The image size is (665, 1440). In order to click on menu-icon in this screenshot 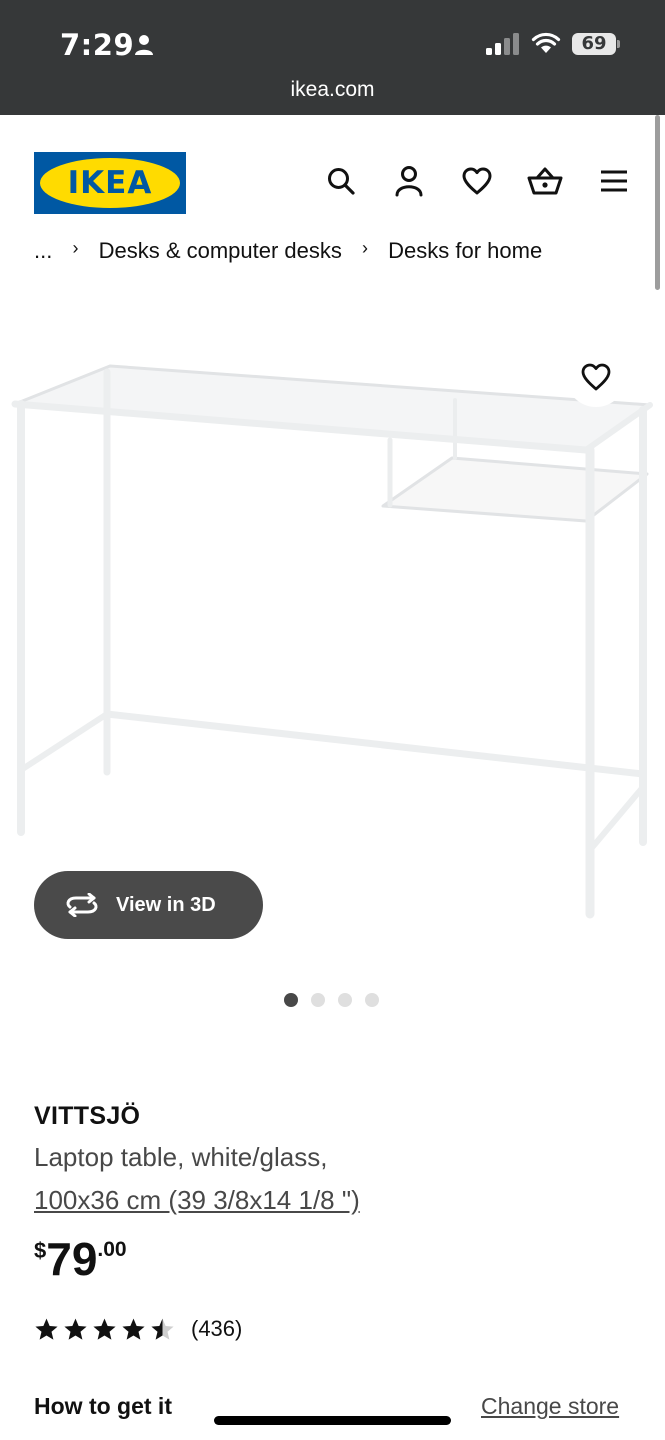, I will do `click(614, 181)`.